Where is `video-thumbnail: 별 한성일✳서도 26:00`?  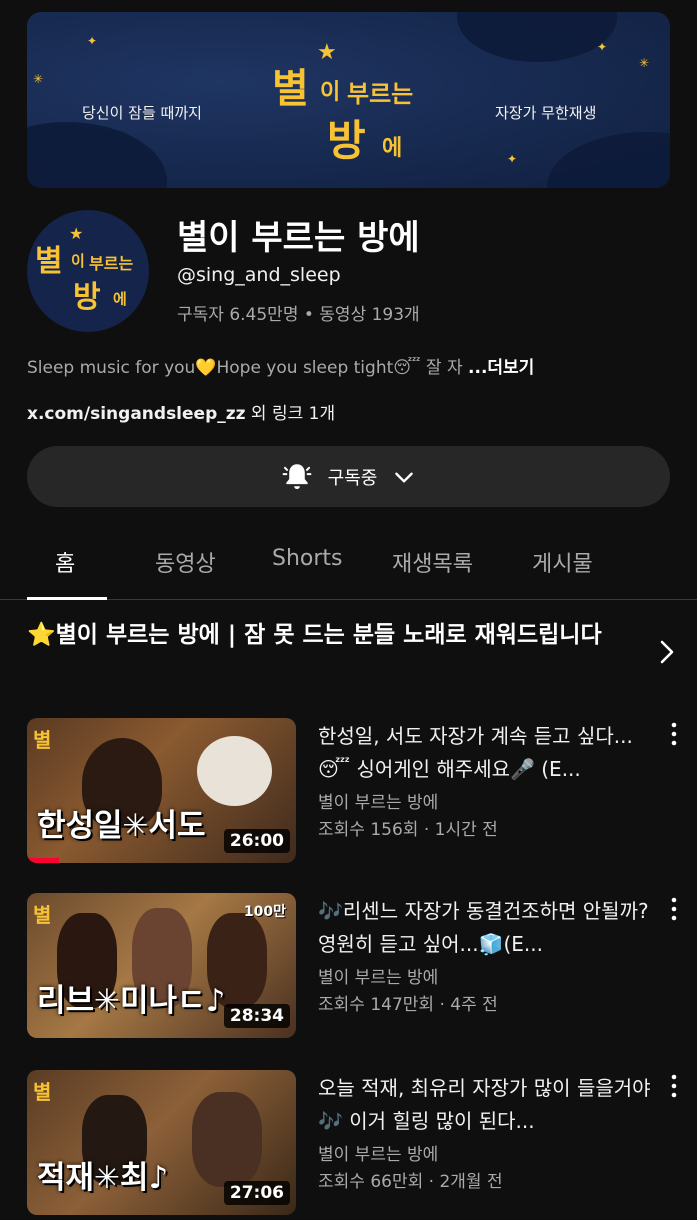 video-thumbnail: 별 한성일✳서도 26:00 is located at coordinates (161, 790).